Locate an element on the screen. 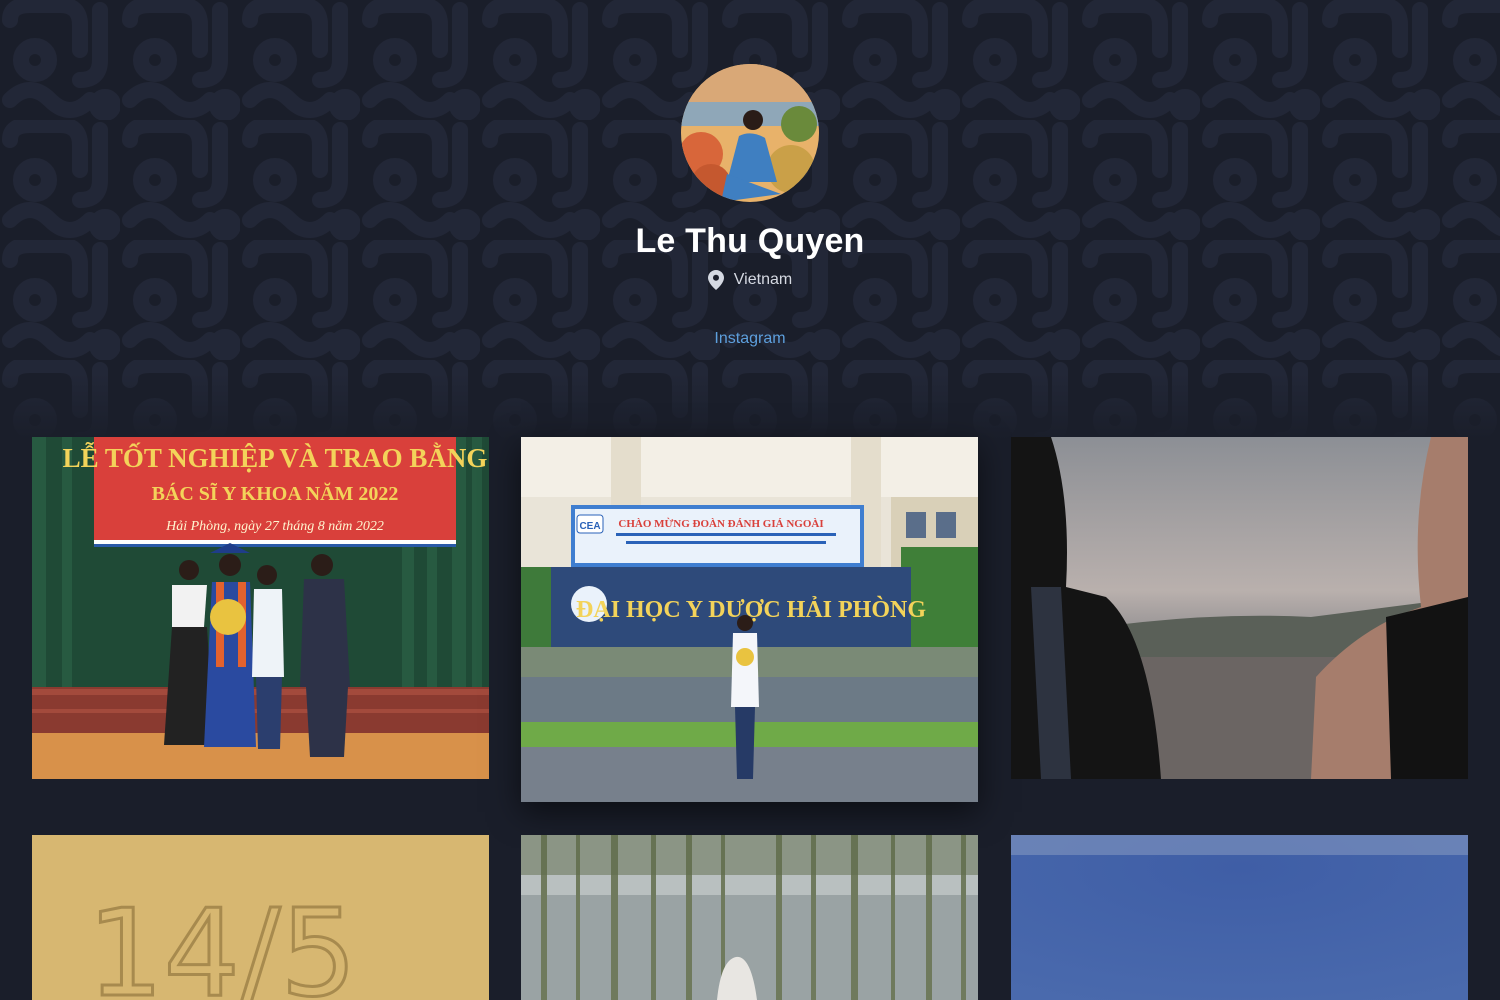 This screenshot has width=1500, height=1000. photo-sand-writing: 14/5 is located at coordinates (260, 917).